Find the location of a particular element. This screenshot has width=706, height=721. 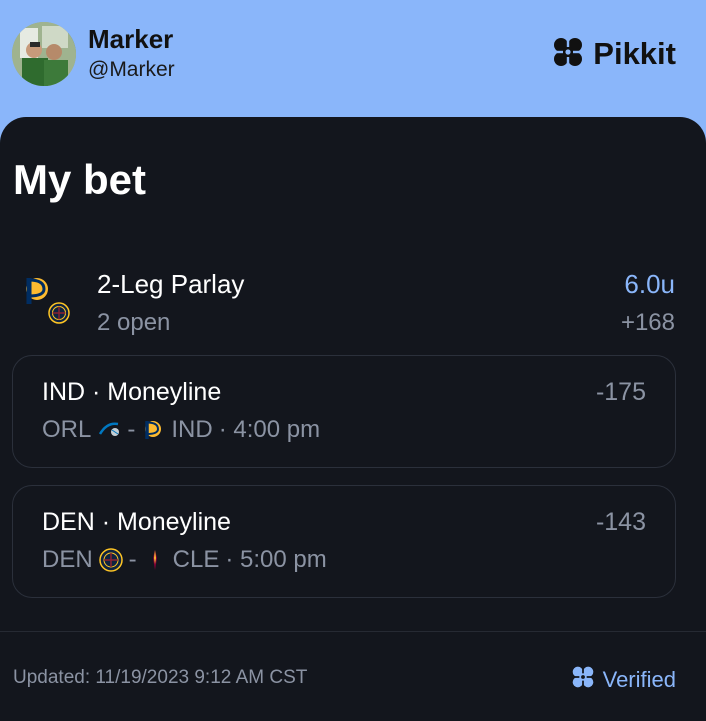

verified-badge: Verified is located at coordinates (622, 679).